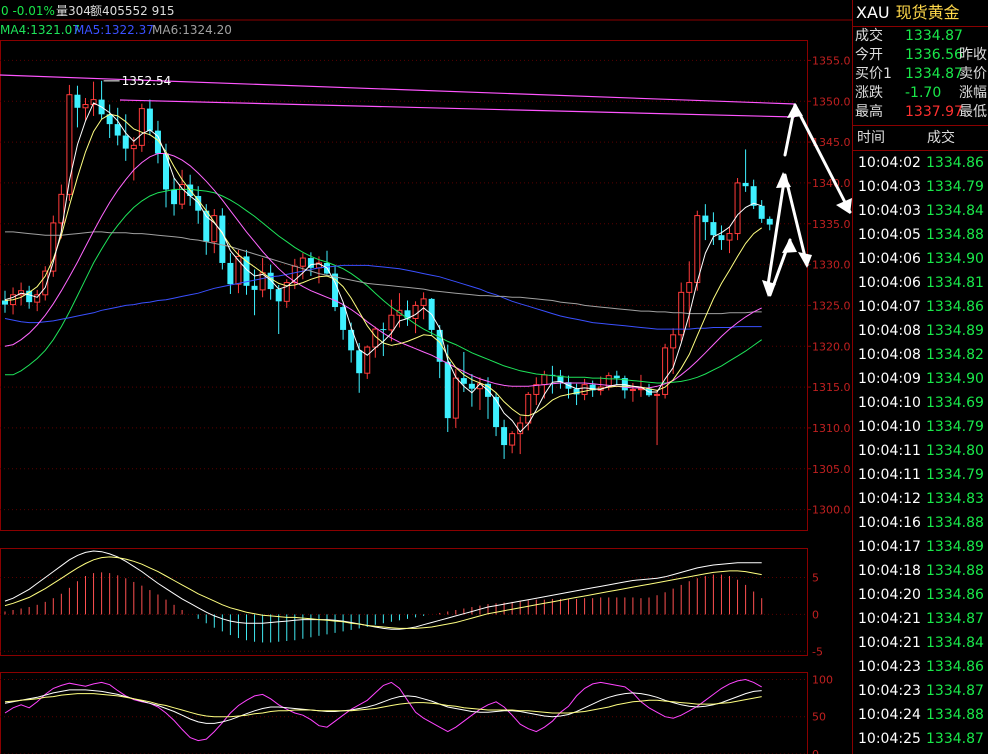 The width and height of the screenshot is (988, 754). What do you see at coordinates (920, 547) in the screenshot?
I see `tick-row: 10:04:17 1334.89` at bounding box center [920, 547].